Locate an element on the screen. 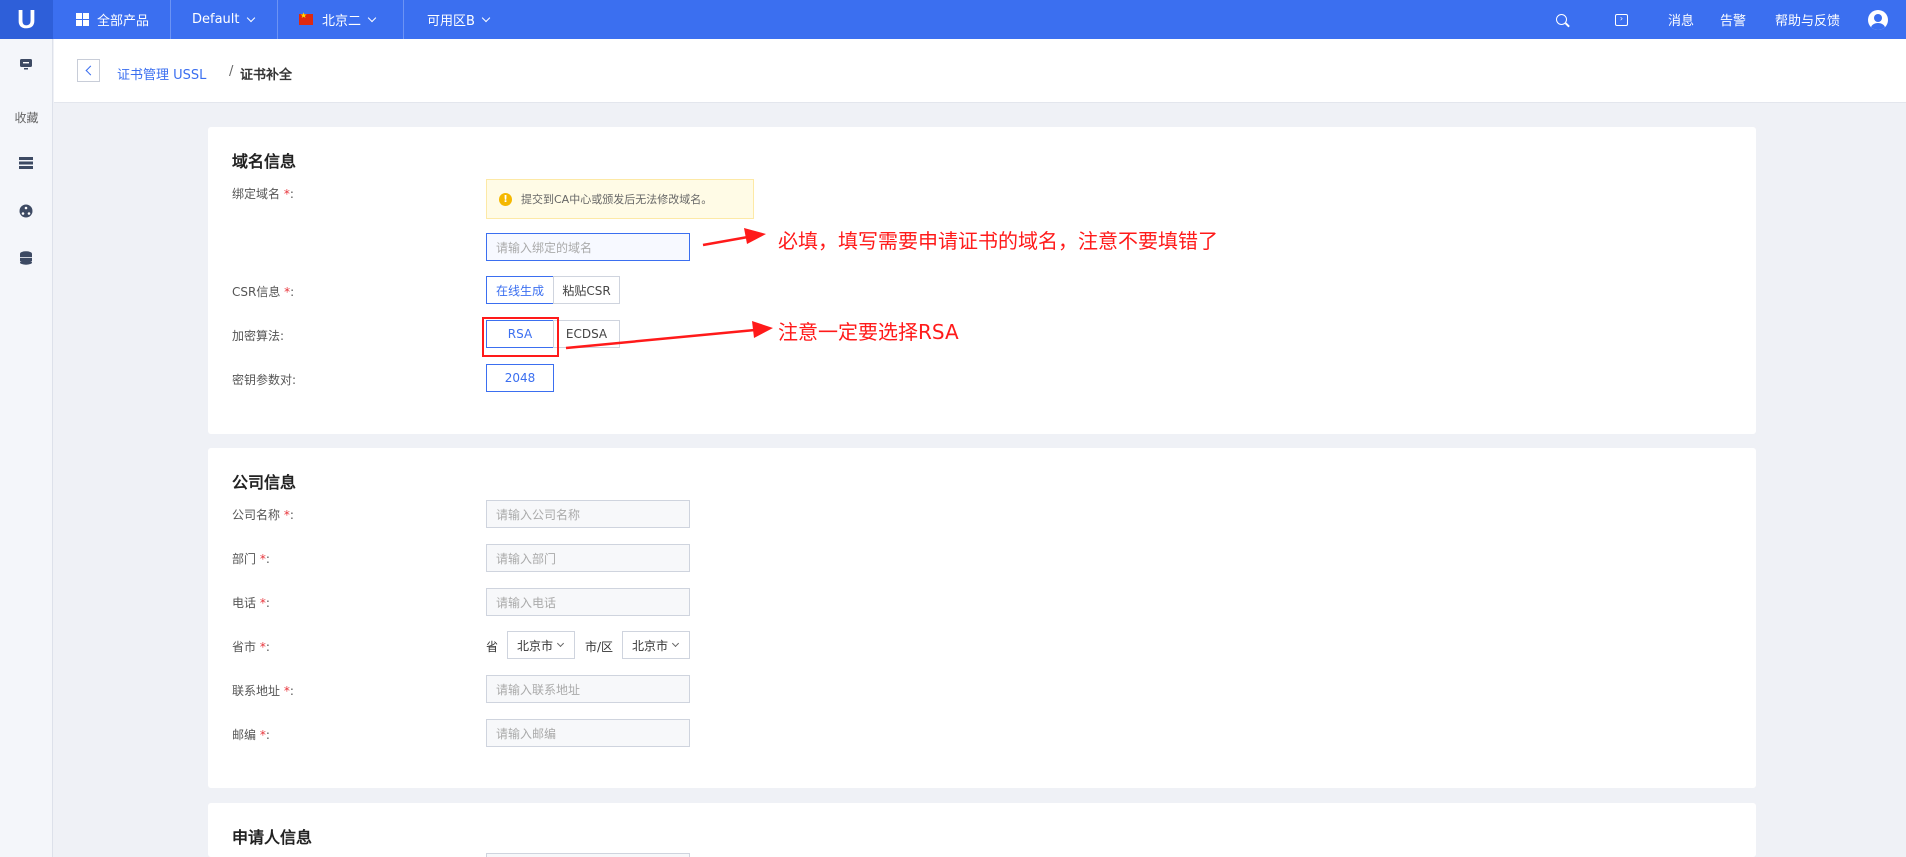 The image size is (1906, 857). domain-arrow-head is located at coordinates (755, 236).